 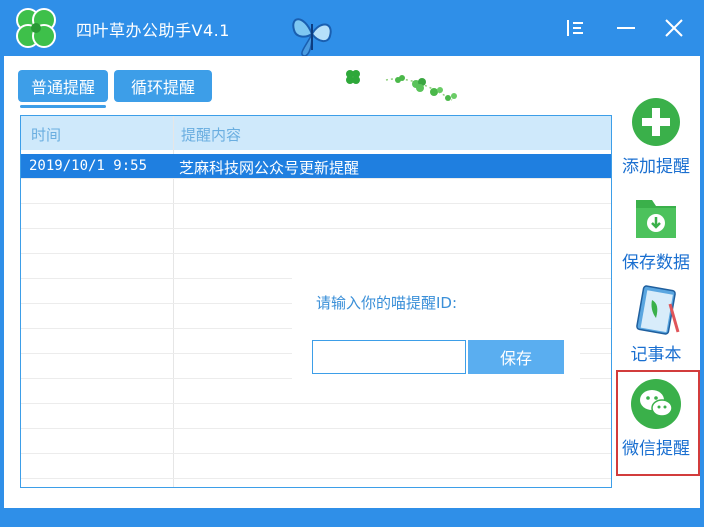 What do you see at coordinates (656, 449) in the screenshot?
I see `wechat-reminder-label: 微信提醒` at bounding box center [656, 449].